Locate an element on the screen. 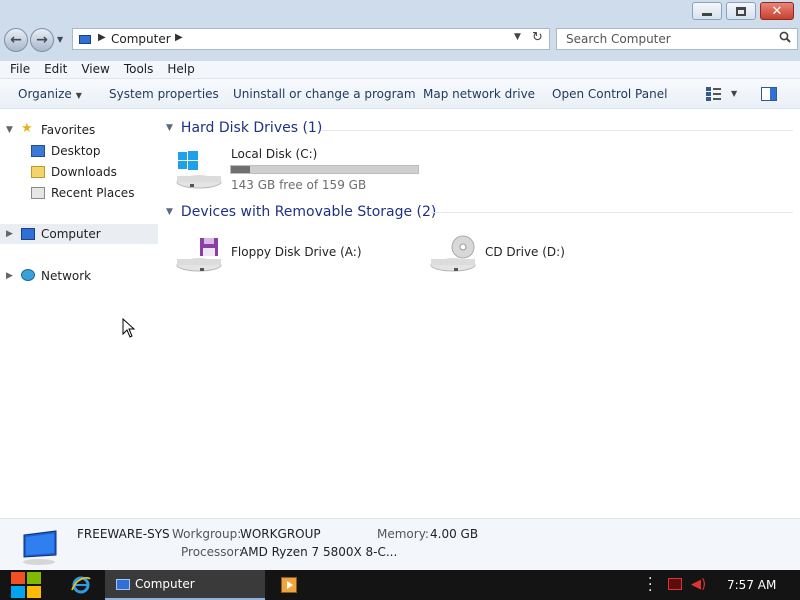  desktop-icon is located at coordinates (38, 151).